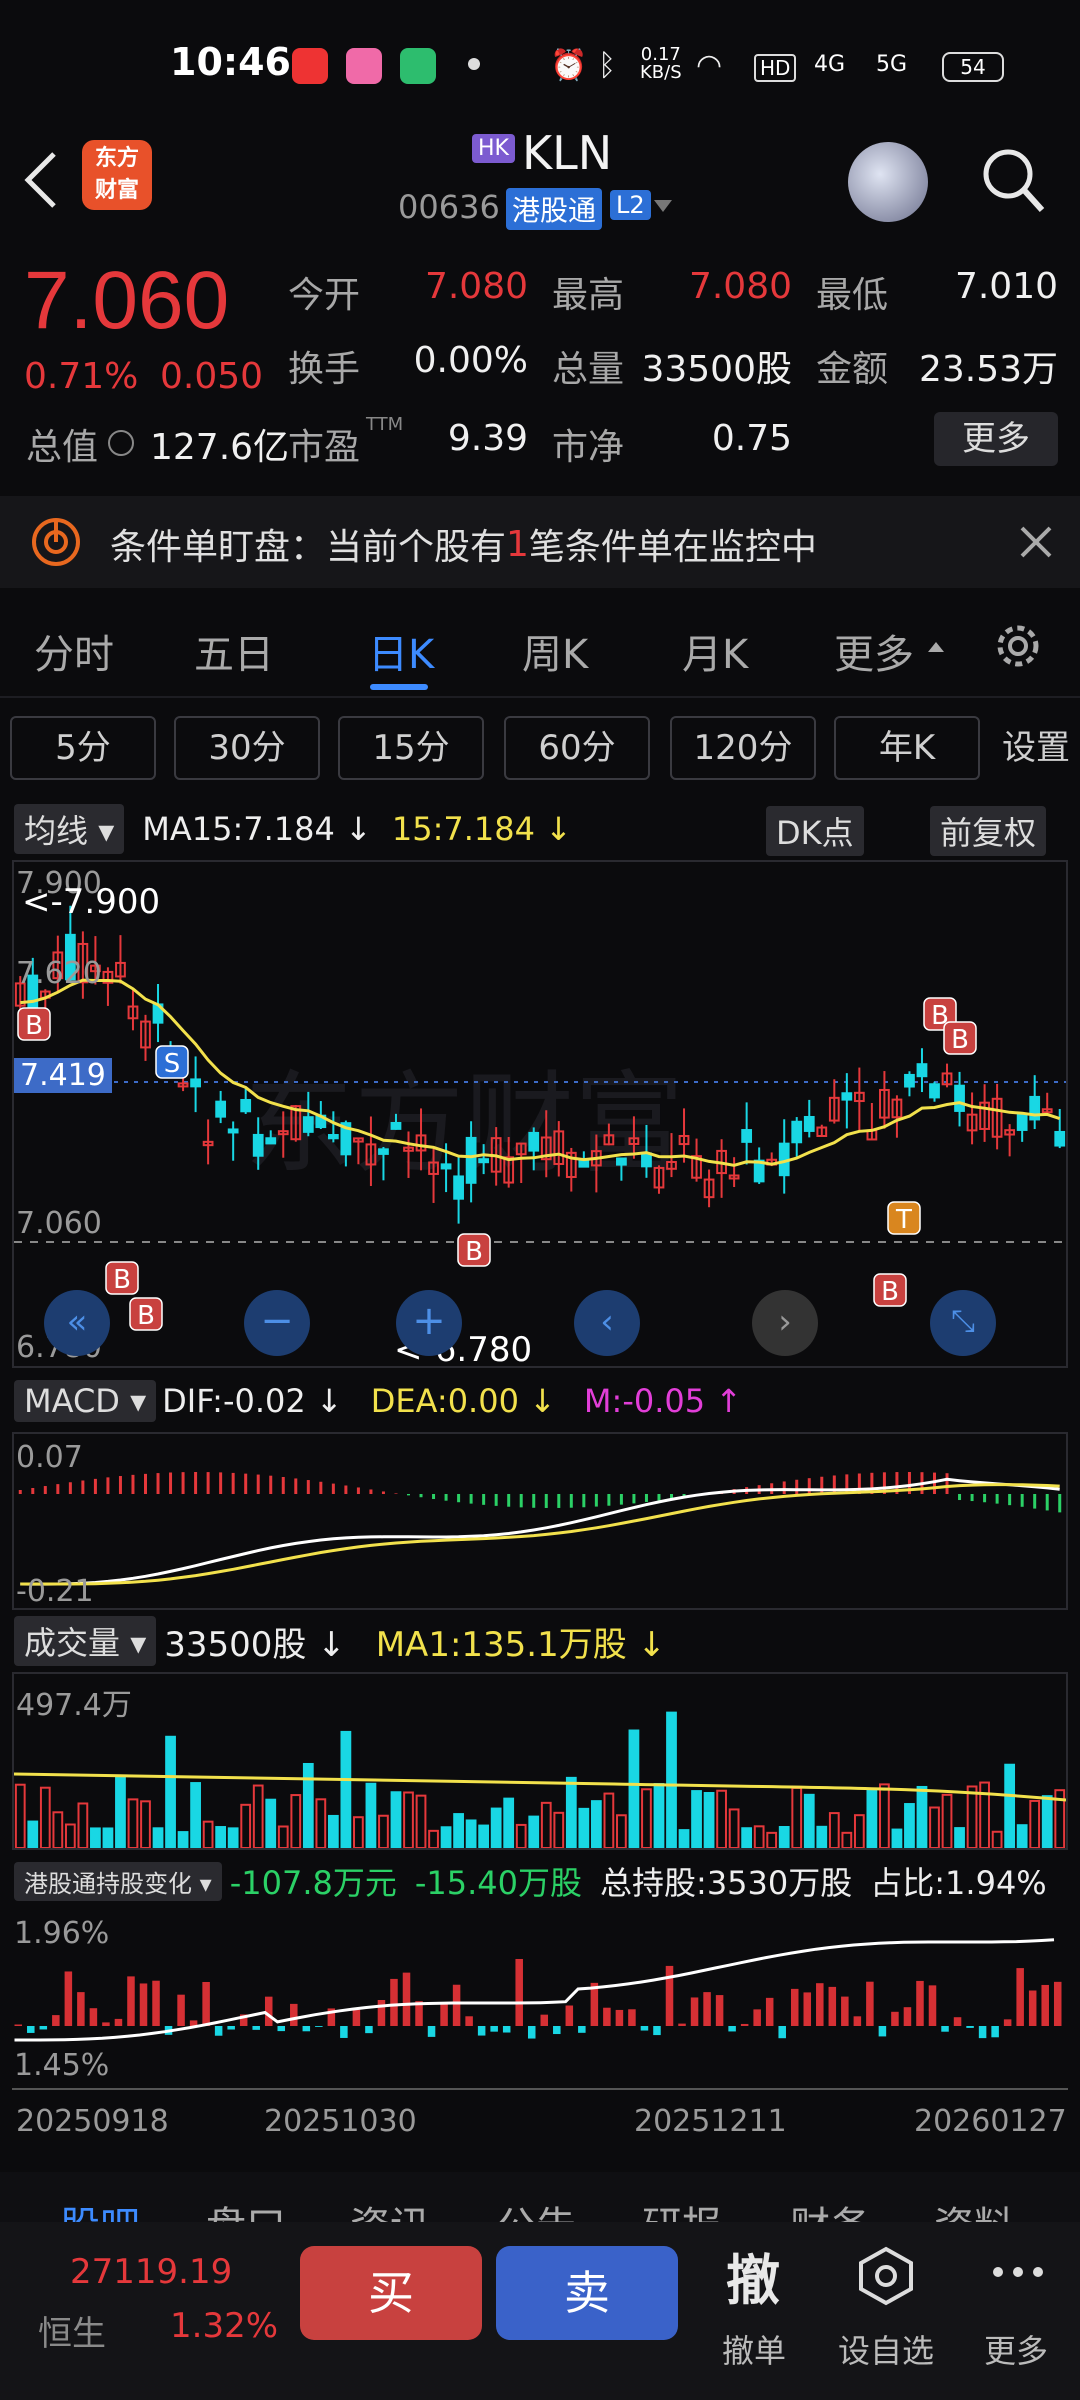 Image resolution: width=1080 pixels, height=2400 pixels. I want to click on close-icon, so click(1036, 542).